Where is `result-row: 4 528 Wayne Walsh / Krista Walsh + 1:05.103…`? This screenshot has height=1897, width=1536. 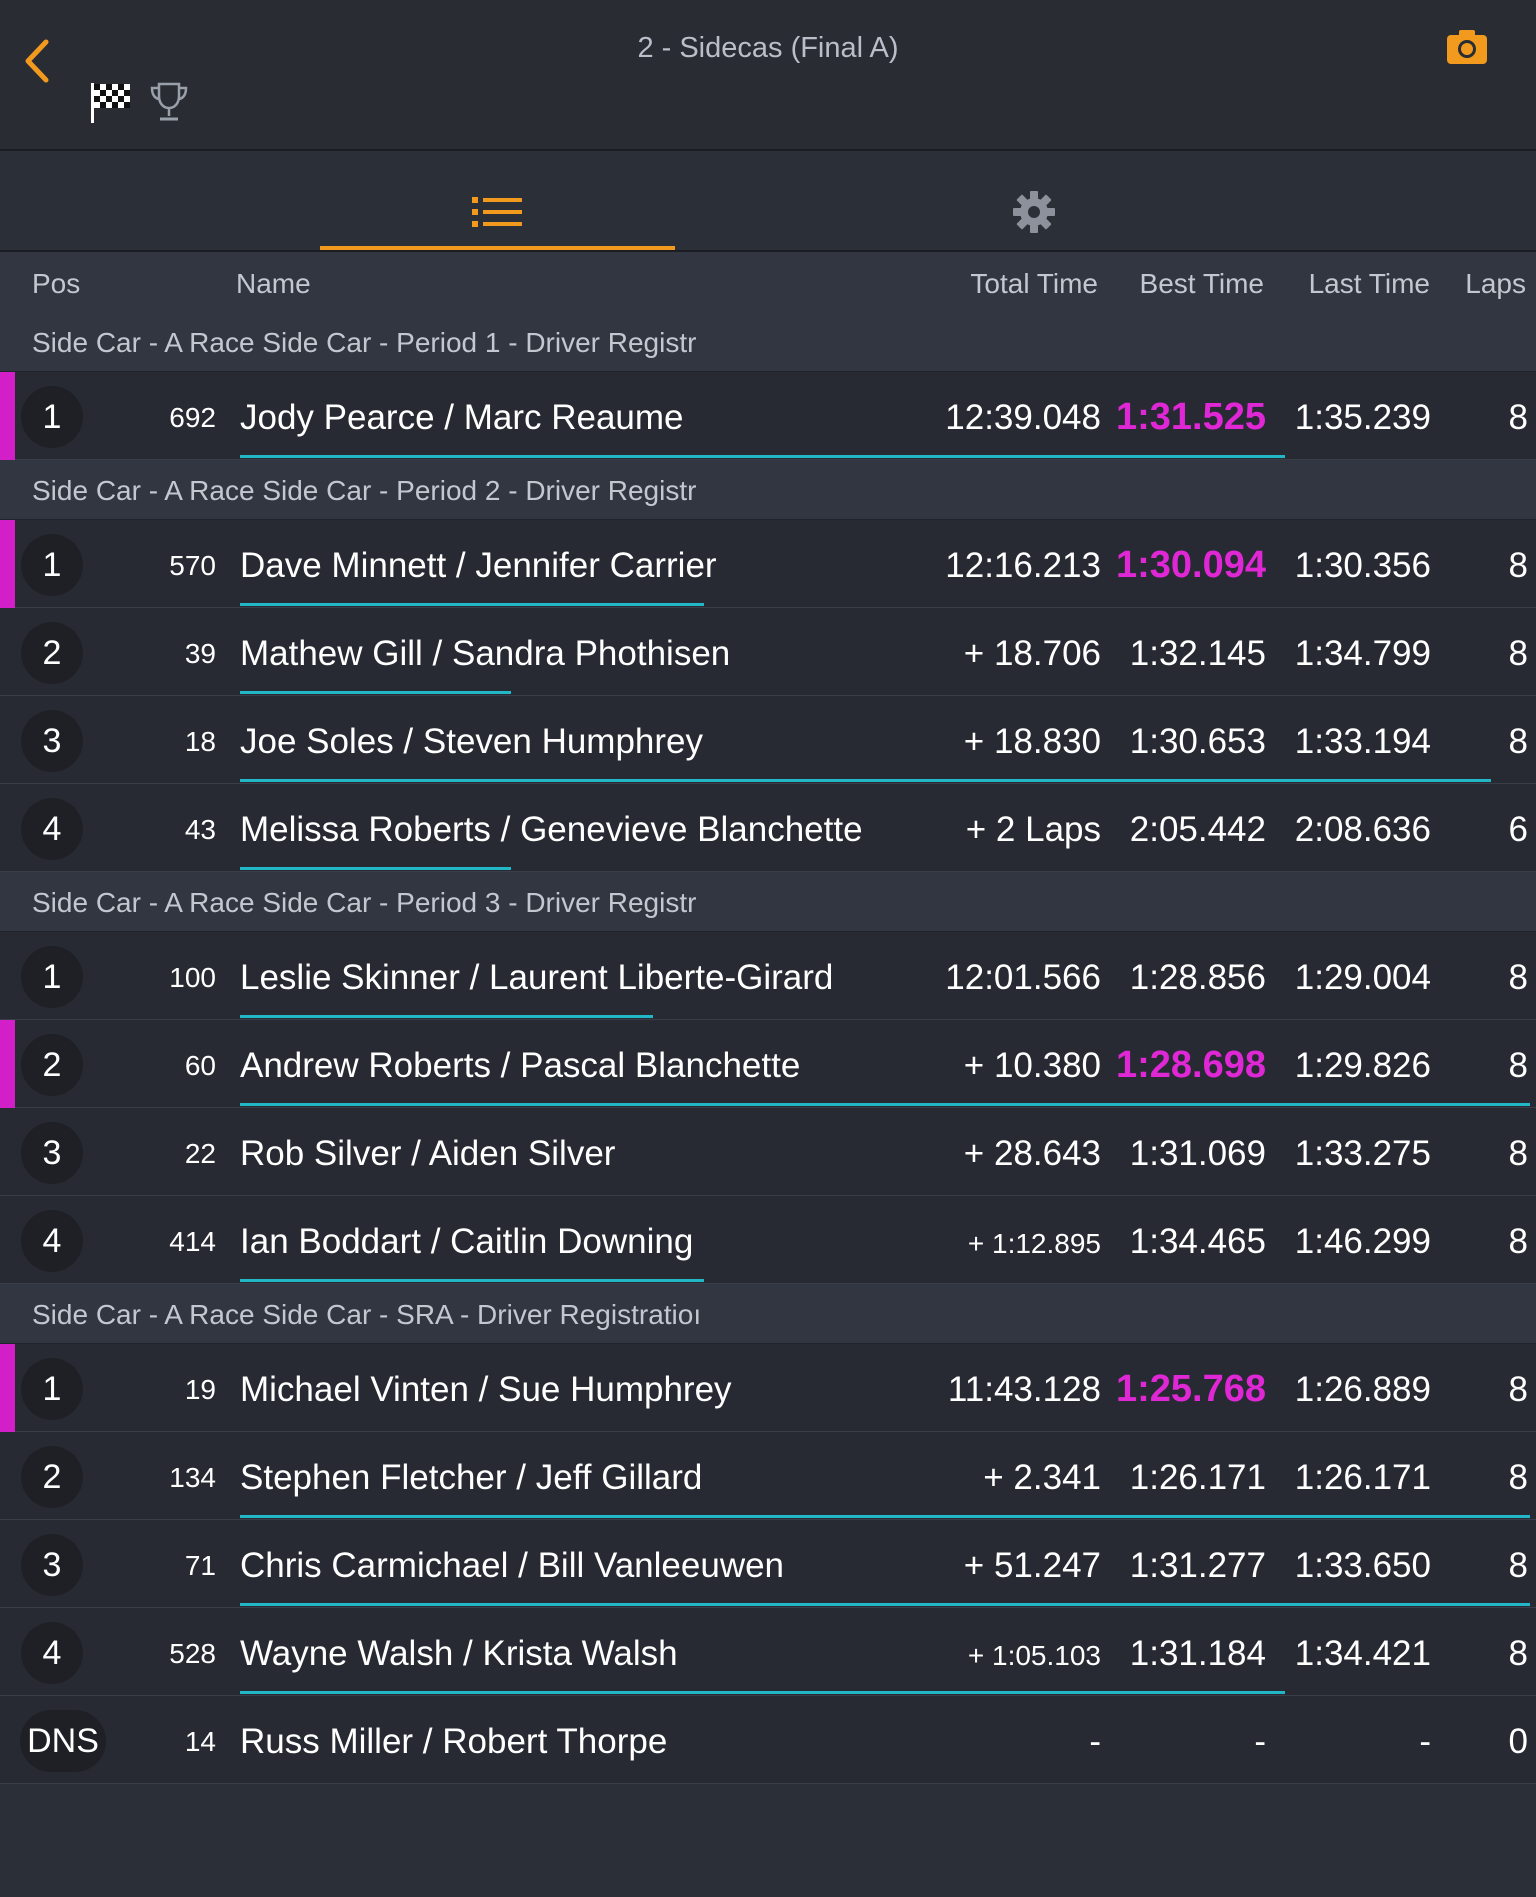
result-row: 4 528 Wayne Walsh / Krista Walsh + 1:05.103… is located at coordinates (768, 1652).